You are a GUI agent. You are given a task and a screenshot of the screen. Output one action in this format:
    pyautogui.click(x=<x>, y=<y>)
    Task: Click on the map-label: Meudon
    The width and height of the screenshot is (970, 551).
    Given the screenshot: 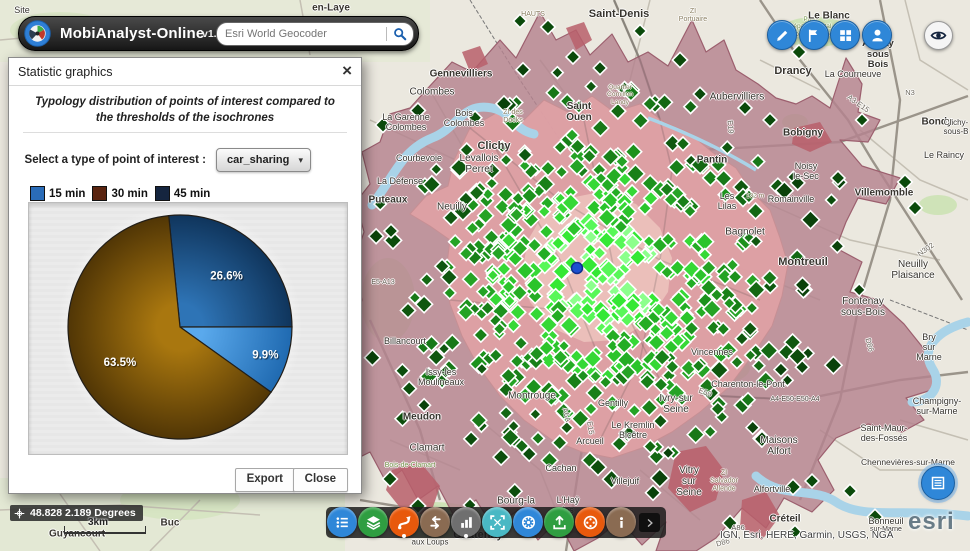 What is the action you would take?
    pyautogui.click(x=422, y=417)
    